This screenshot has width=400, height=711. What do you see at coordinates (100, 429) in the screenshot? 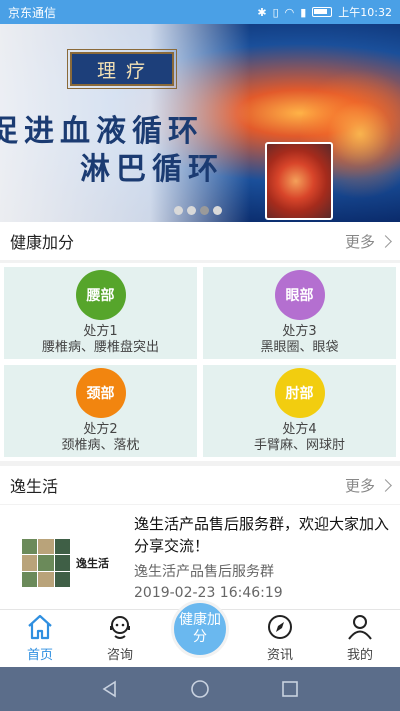
I see `prescription-name: 处方2` at bounding box center [100, 429].